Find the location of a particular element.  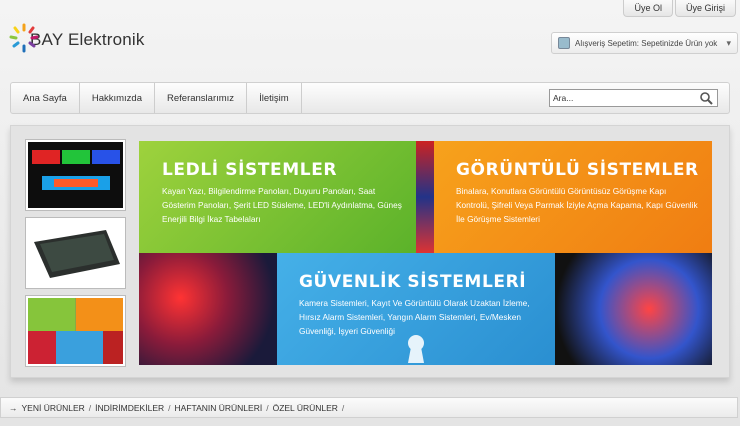

security-systems-title: GÜVENLİK SİSTEMLERİ is located at coordinates (413, 282).